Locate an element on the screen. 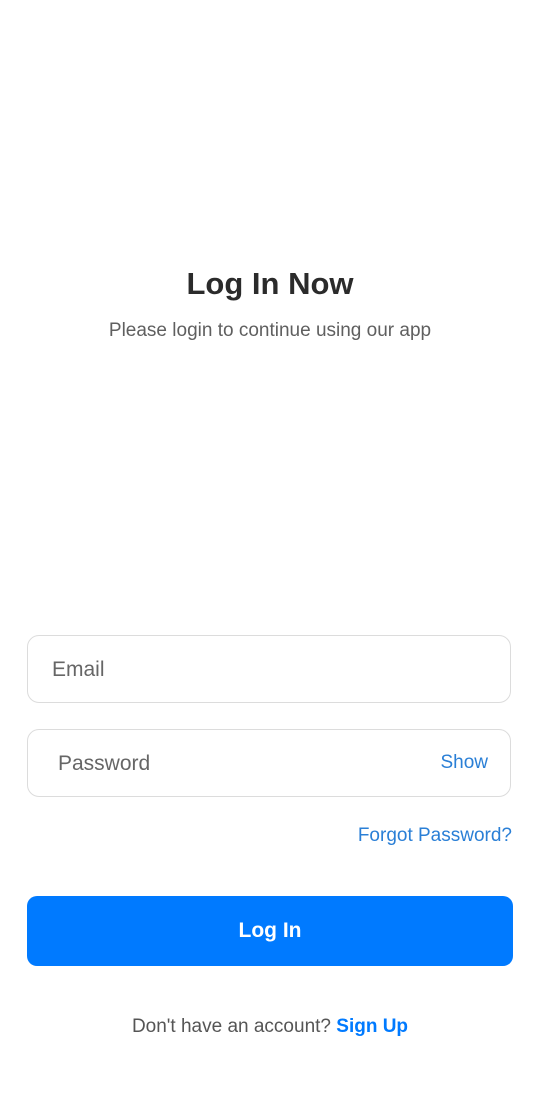  login-button: Log In is located at coordinates (270, 931).